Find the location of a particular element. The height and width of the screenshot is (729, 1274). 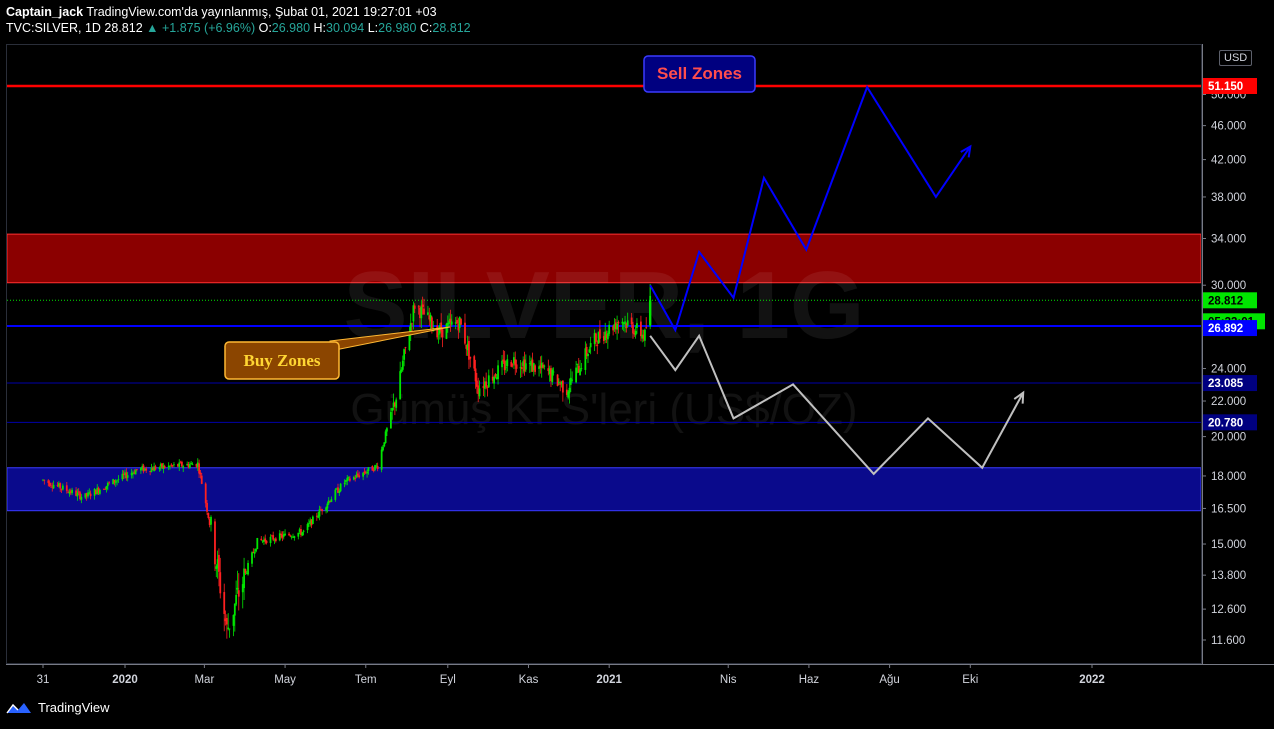

time-tick-label: May is located at coordinates (285, 680).